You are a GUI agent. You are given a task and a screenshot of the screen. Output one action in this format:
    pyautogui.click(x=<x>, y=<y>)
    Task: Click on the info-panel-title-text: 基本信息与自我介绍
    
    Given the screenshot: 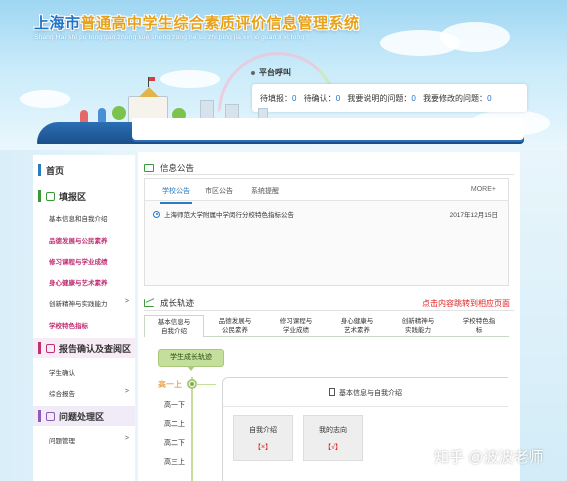 What is the action you would take?
    pyautogui.click(x=370, y=393)
    